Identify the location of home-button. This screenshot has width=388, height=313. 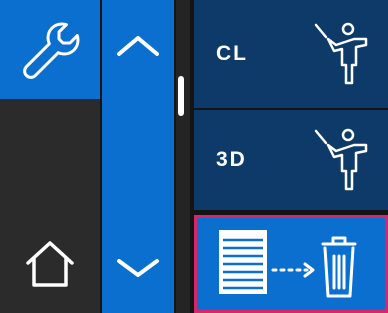
(50, 264).